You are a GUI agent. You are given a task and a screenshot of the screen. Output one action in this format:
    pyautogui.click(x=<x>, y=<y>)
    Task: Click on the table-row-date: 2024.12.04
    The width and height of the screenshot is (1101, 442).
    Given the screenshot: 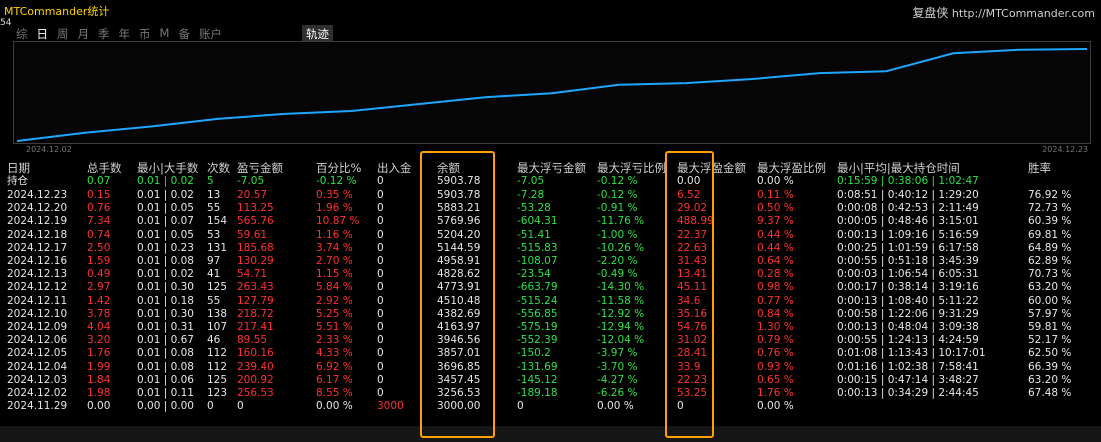 What is the action you would take?
    pyautogui.click(x=37, y=366)
    